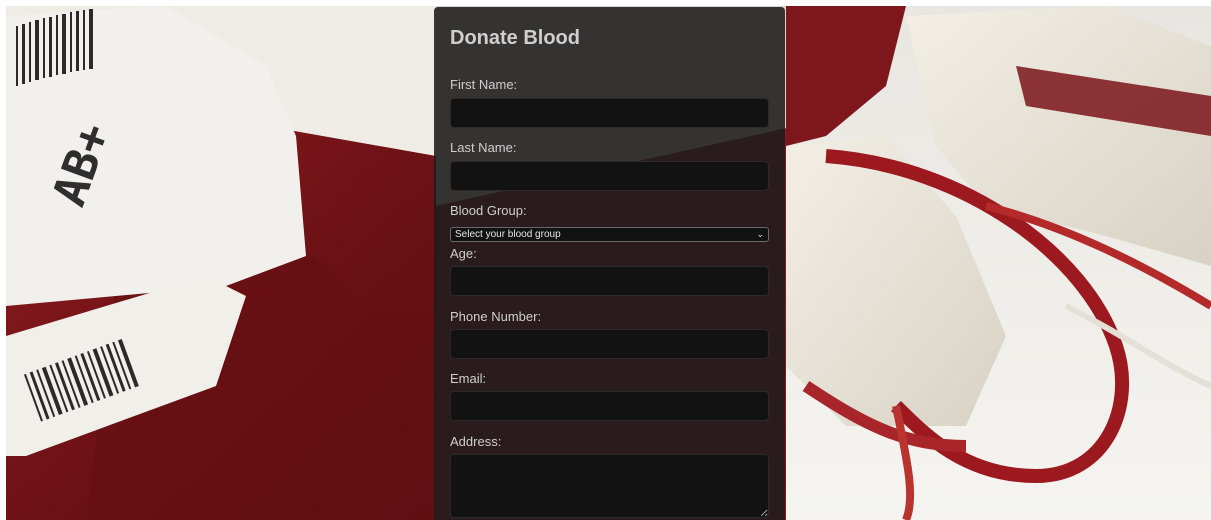 The height and width of the screenshot is (520, 1211). I want to click on email-label: Email:, so click(468, 378).